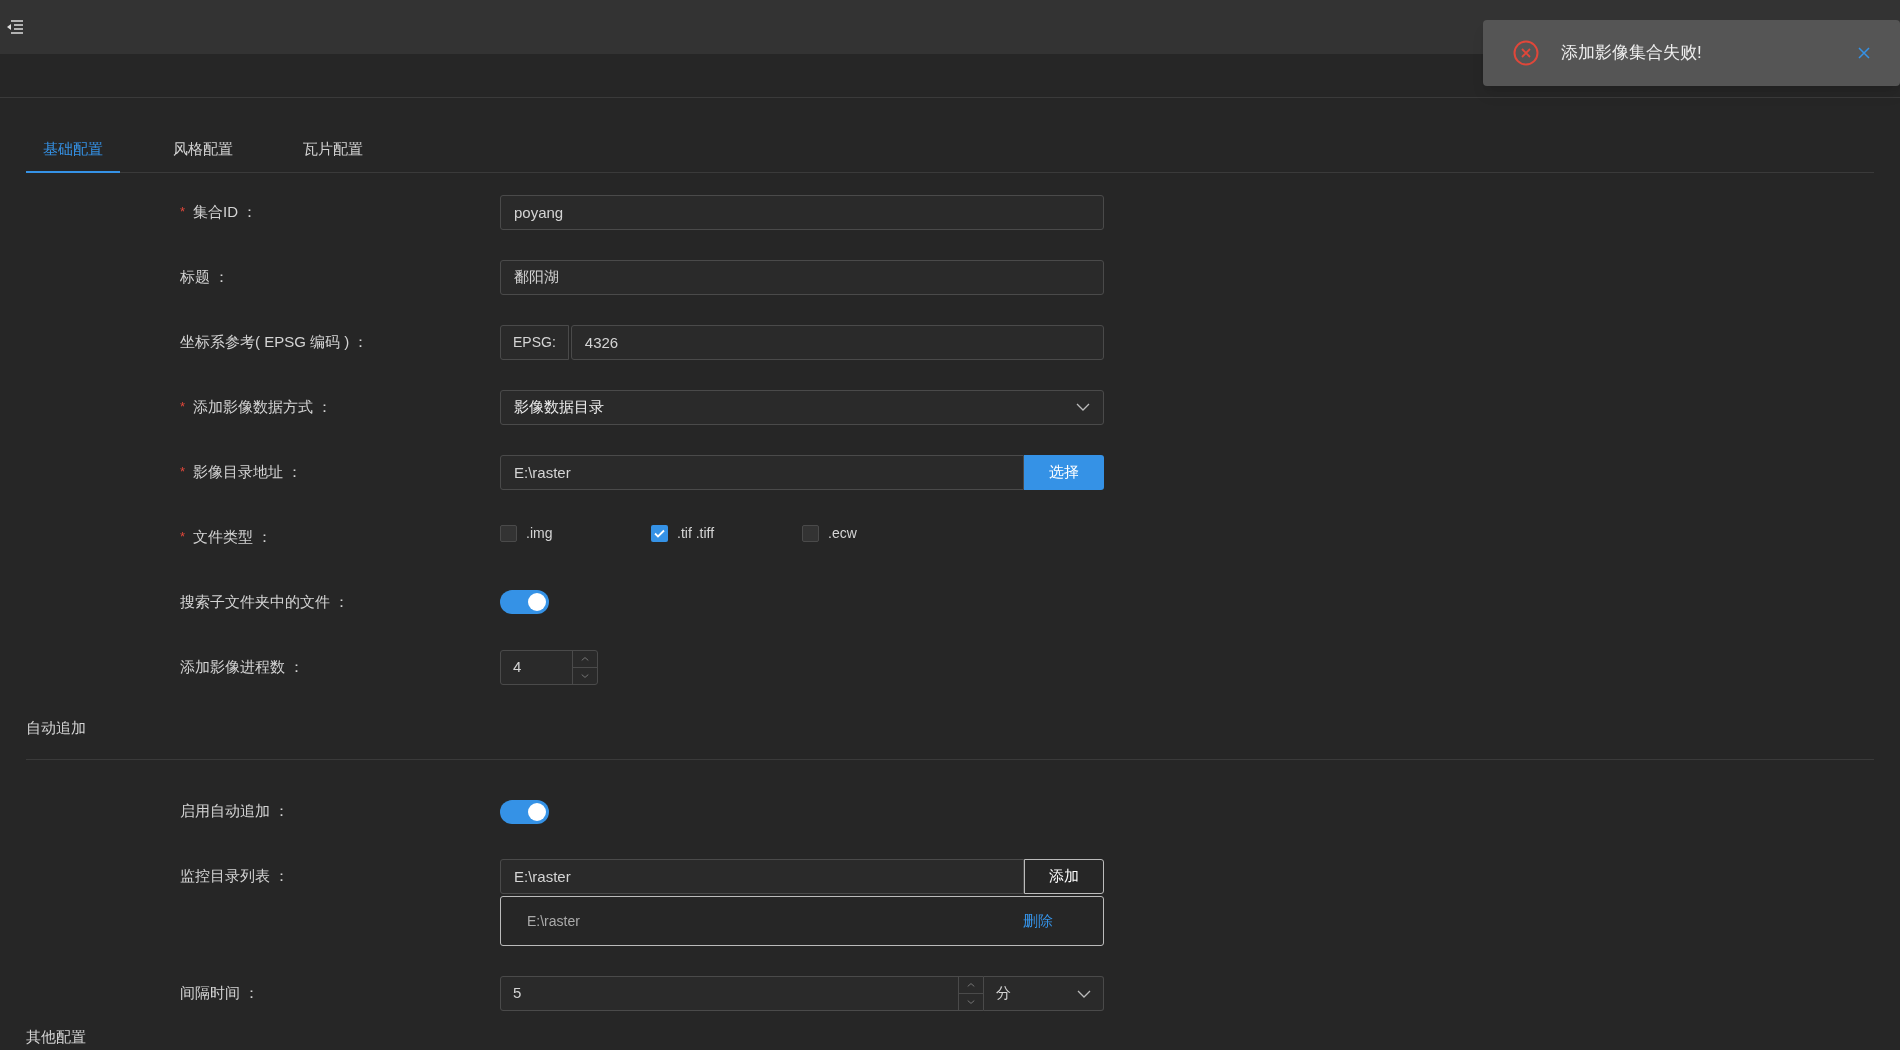 The width and height of the screenshot is (1900, 1050). Describe the element at coordinates (265, 601) in the screenshot. I see `field-label: 搜索子文件夹中的文件 ：` at that location.